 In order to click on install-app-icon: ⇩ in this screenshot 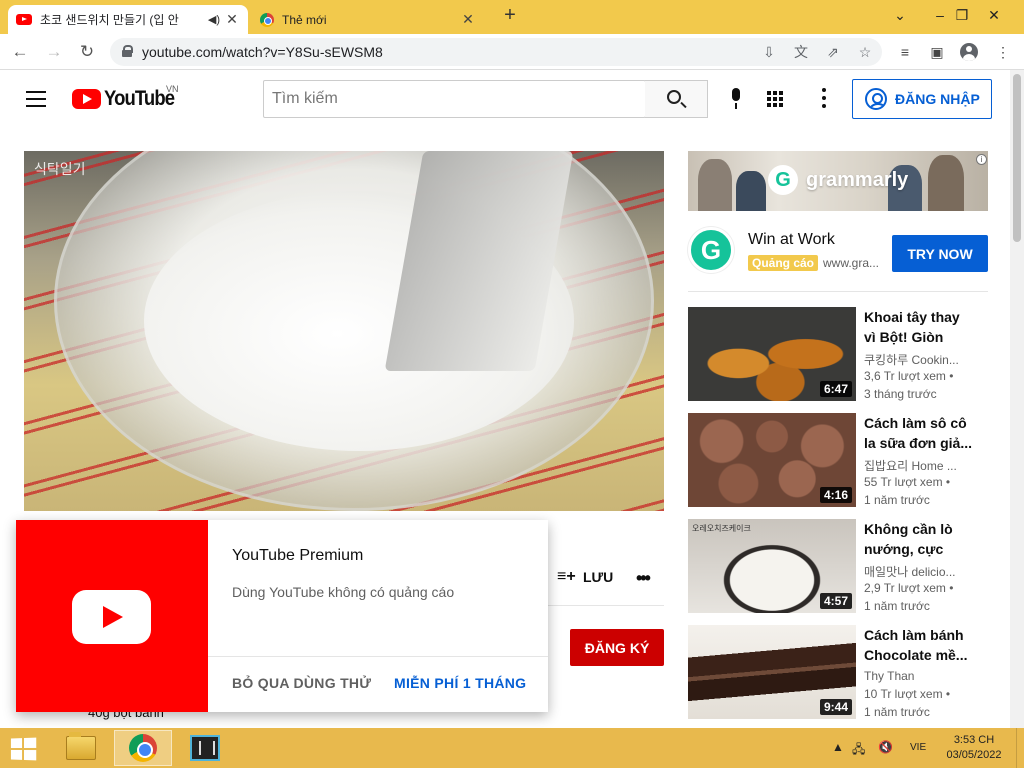, I will do `click(769, 52)`.